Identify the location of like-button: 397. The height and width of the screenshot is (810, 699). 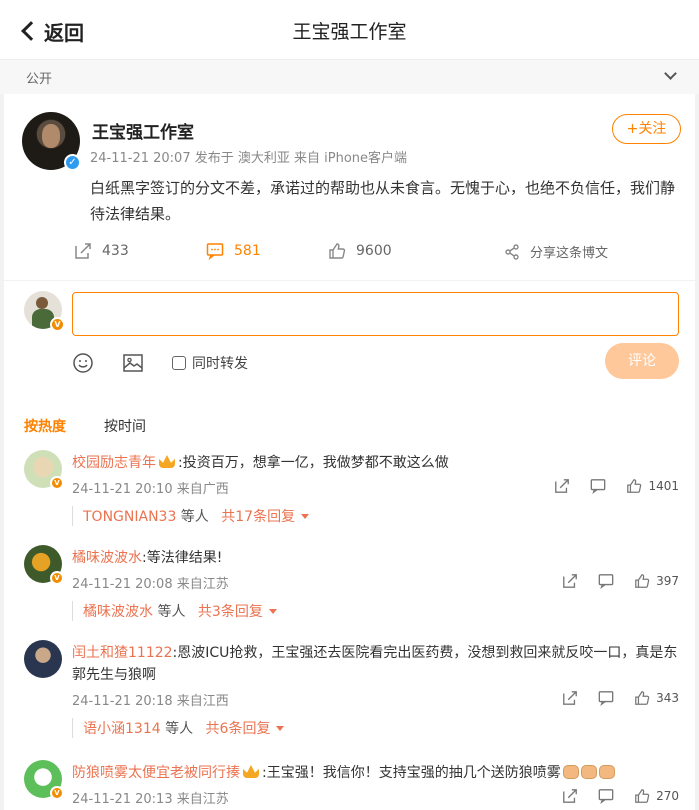
(656, 581).